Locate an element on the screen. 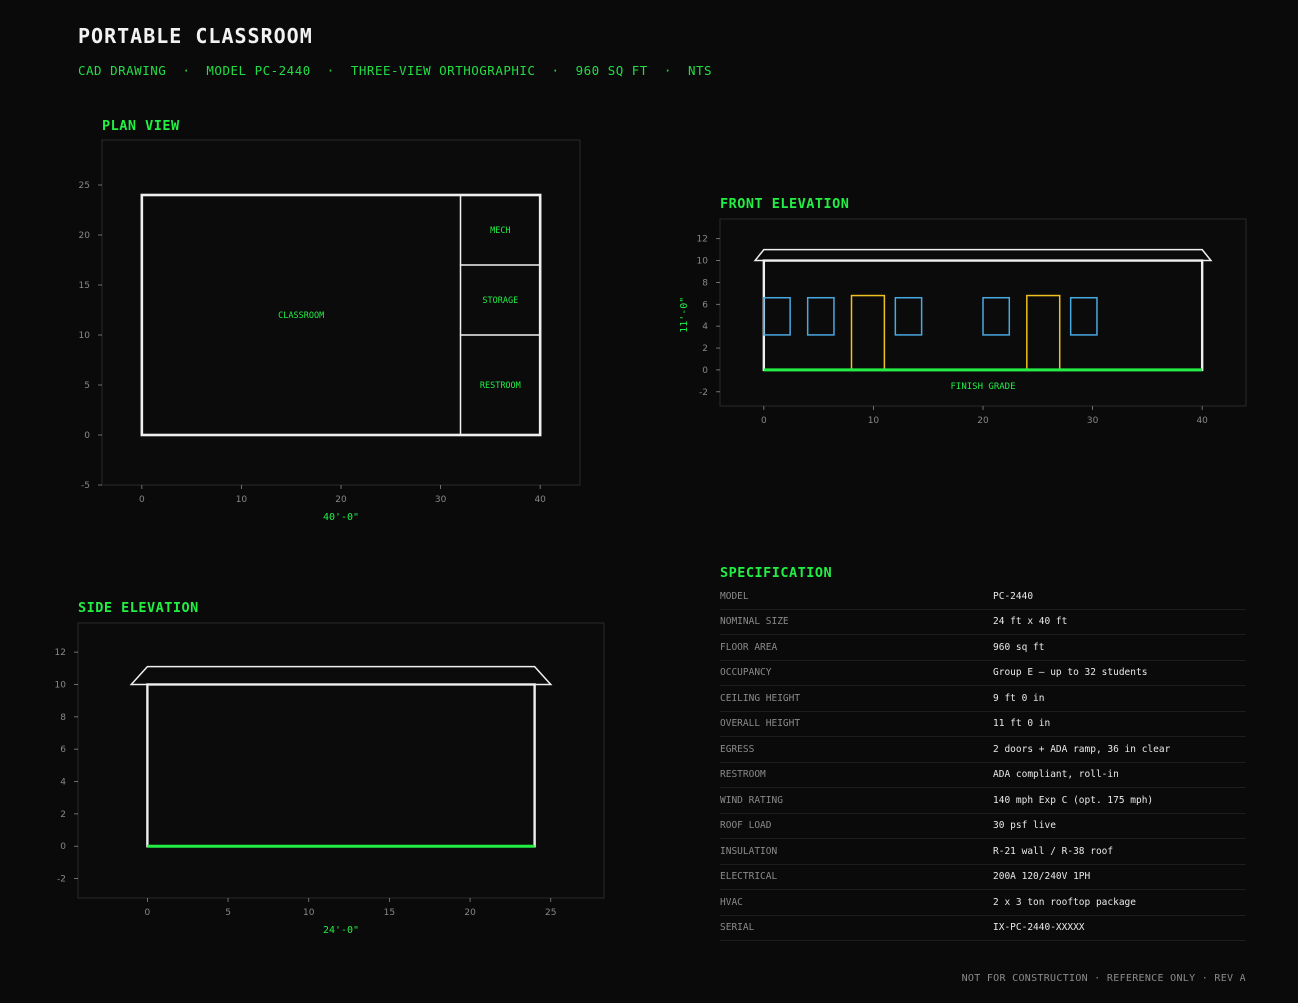 The height and width of the screenshot is (1003, 1298). spec-key: FLOOR AREA is located at coordinates (749, 647).